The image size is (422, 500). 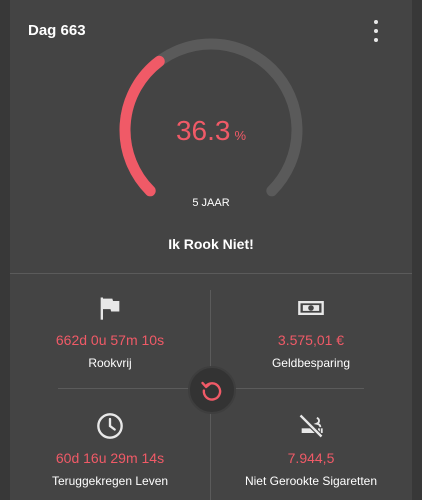 I want to click on progress-percentage: 36.3%, so click(x=211, y=131).